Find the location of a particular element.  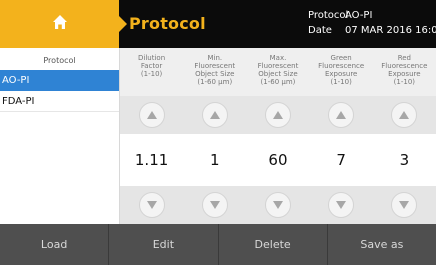

decrement-row is located at coordinates (278, 205).